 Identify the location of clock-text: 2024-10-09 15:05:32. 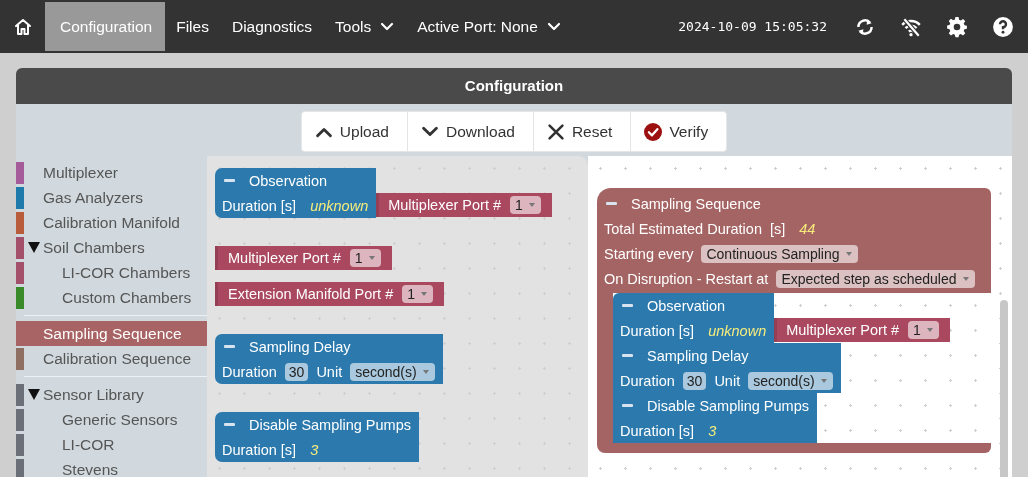
(752, 26).